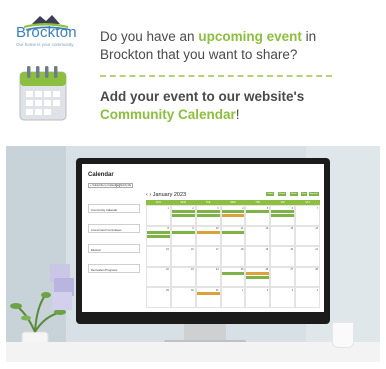 This screenshot has width=386, height=369. What do you see at coordinates (202, 96) in the screenshot?
I see `cta-pre: Add your event to our website's` at bounding box center [202, 96].